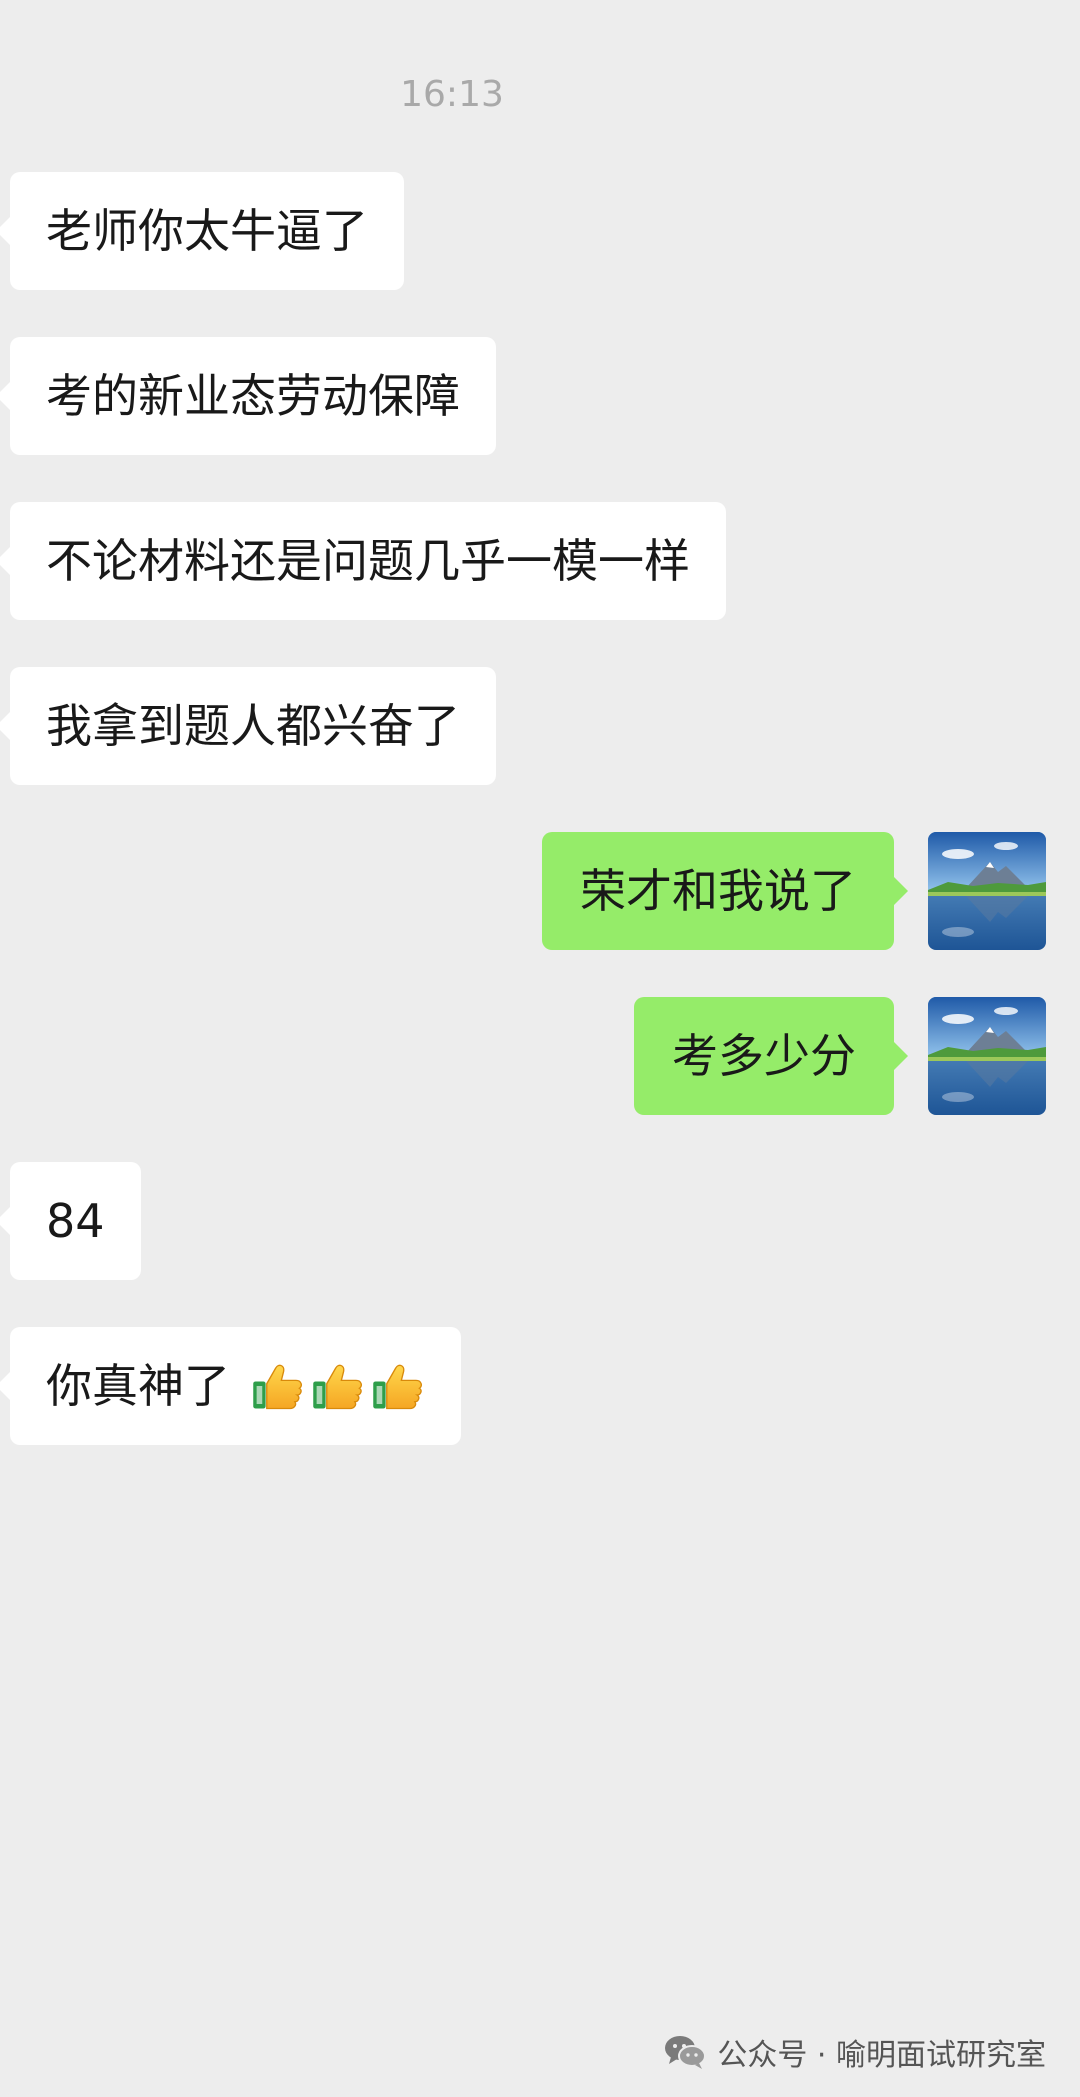 This screenshot has height=2097, width=1080. Describe the element at coordinates (75, 1221) in the screenshot. I see `message-text: 84` at that location.